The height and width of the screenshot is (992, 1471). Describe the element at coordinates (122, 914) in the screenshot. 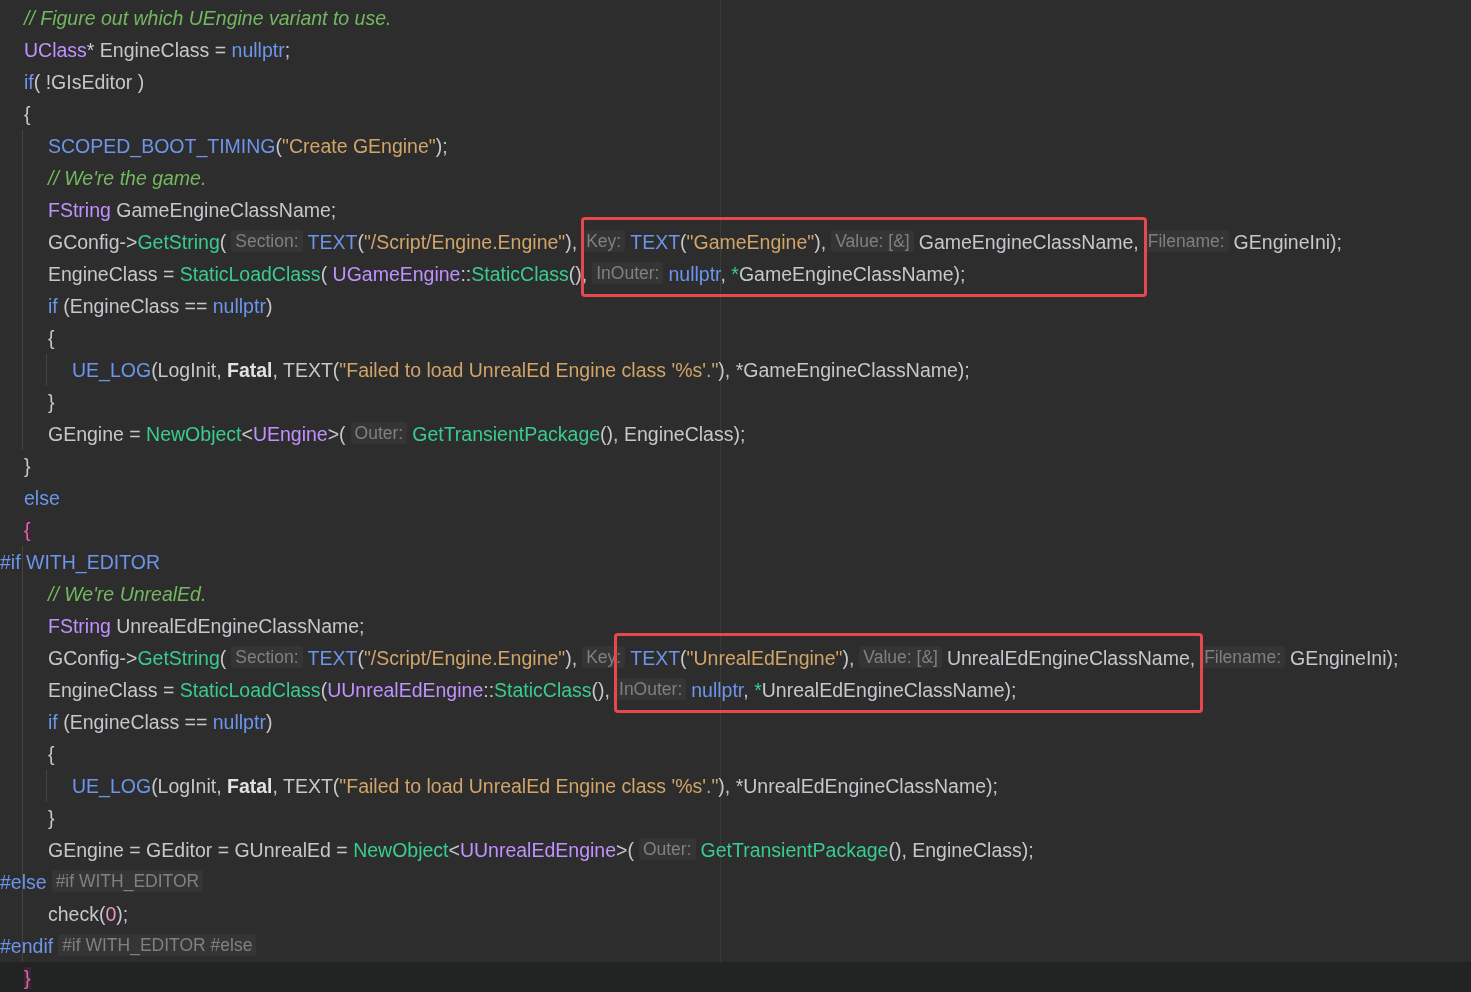

I see `code-text: );` at that location.